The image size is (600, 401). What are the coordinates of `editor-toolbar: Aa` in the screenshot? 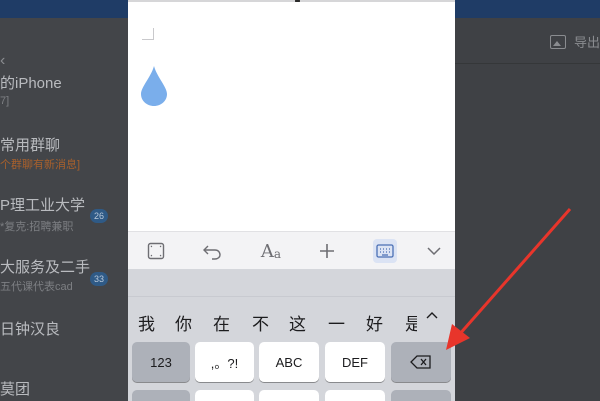 It's located at (291, 250).